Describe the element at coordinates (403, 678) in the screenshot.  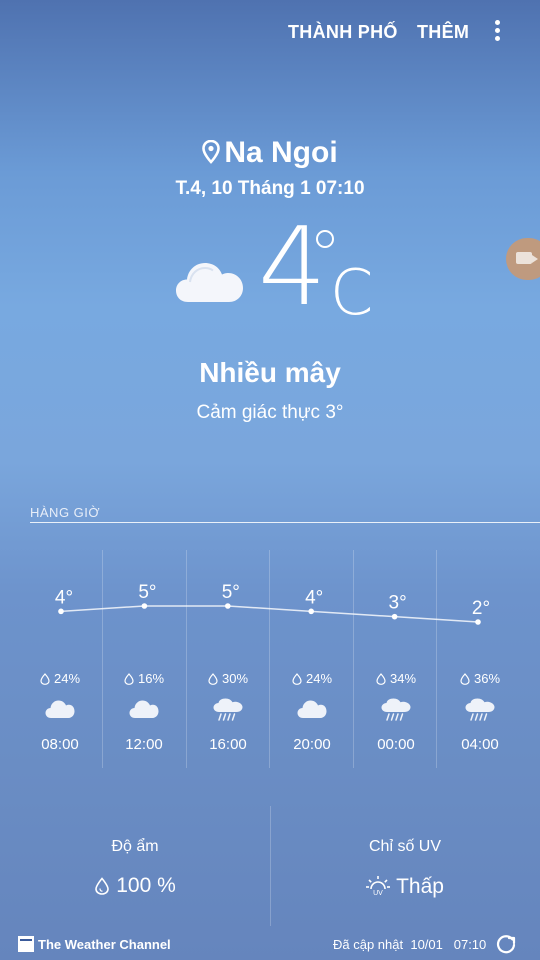
I see `precip-value: 34%` at that location.